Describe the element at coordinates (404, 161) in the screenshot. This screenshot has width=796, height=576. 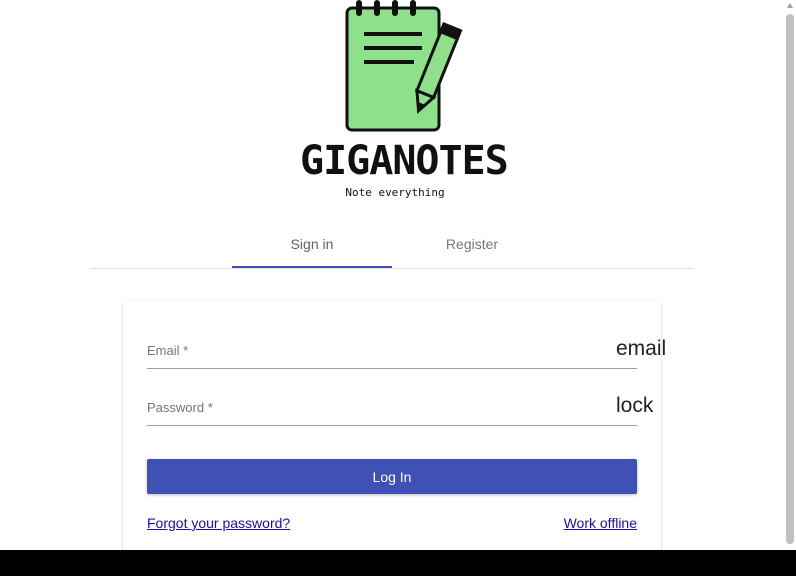
I see `logo-title: GIGANOTES` at that location.